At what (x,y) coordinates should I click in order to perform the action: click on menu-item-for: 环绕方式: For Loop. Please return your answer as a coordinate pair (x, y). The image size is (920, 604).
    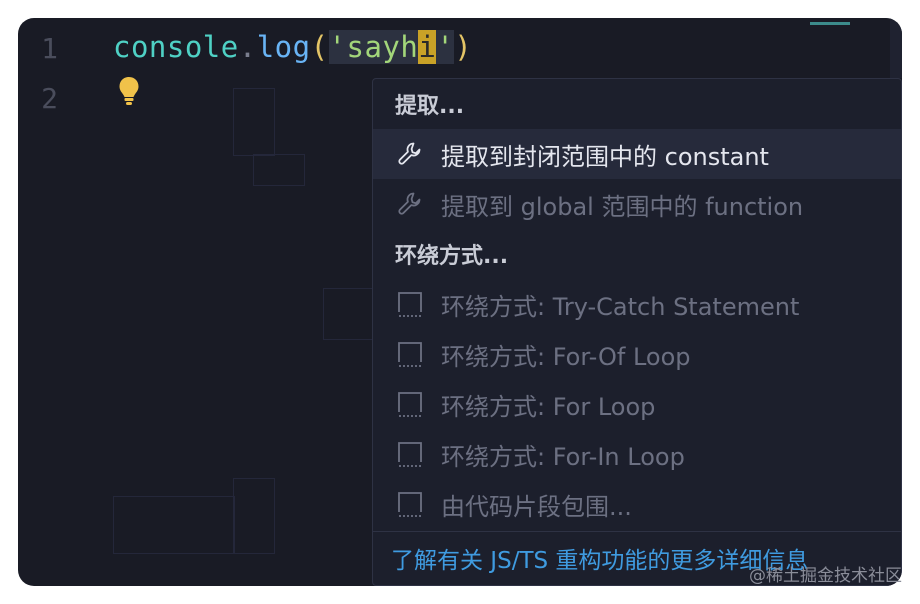
    Looking at the image, I should click on (637, 404).